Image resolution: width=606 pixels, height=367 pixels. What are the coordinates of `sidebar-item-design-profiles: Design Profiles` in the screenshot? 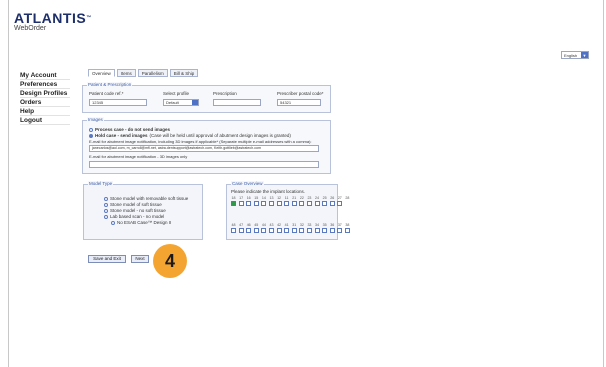 It's located at (45, 93).